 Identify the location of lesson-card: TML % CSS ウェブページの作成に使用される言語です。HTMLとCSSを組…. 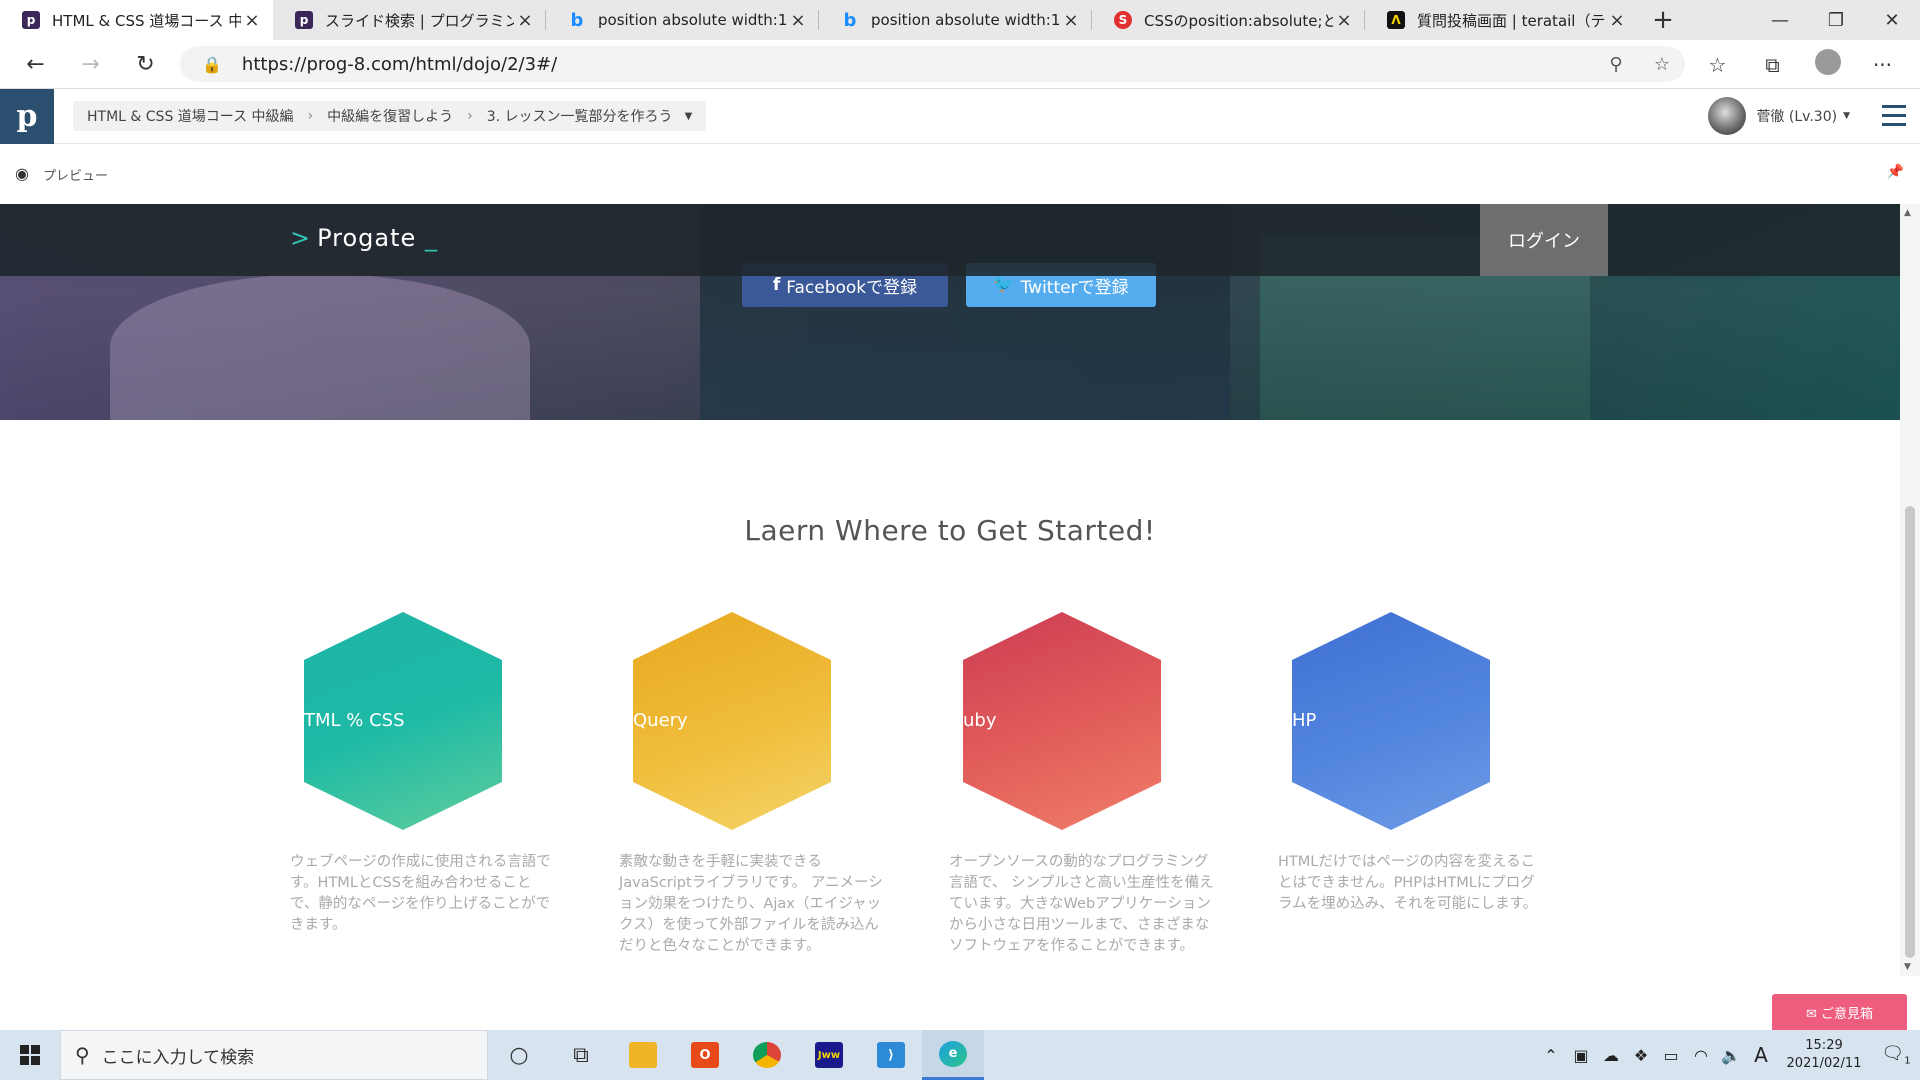
(422, 774).